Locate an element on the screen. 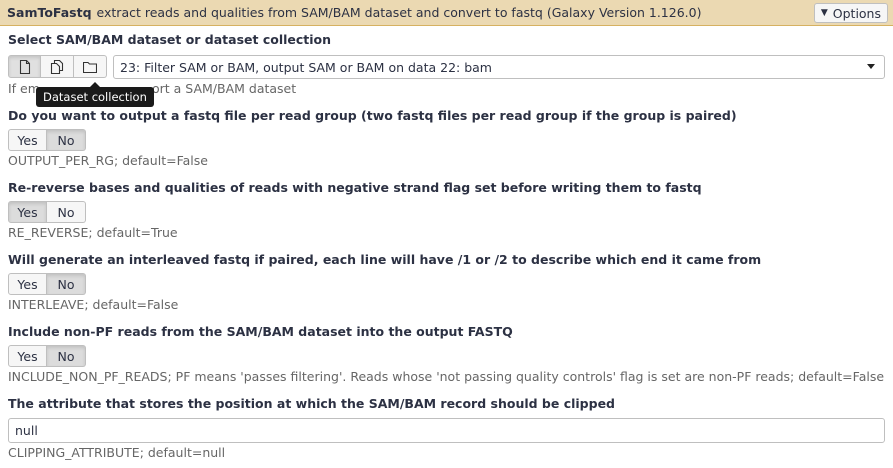 Image resolution: width=893 pixels, height=468 pixels. param-output-per-rg-toggle: Yes No is located at coordinates (47, 140).